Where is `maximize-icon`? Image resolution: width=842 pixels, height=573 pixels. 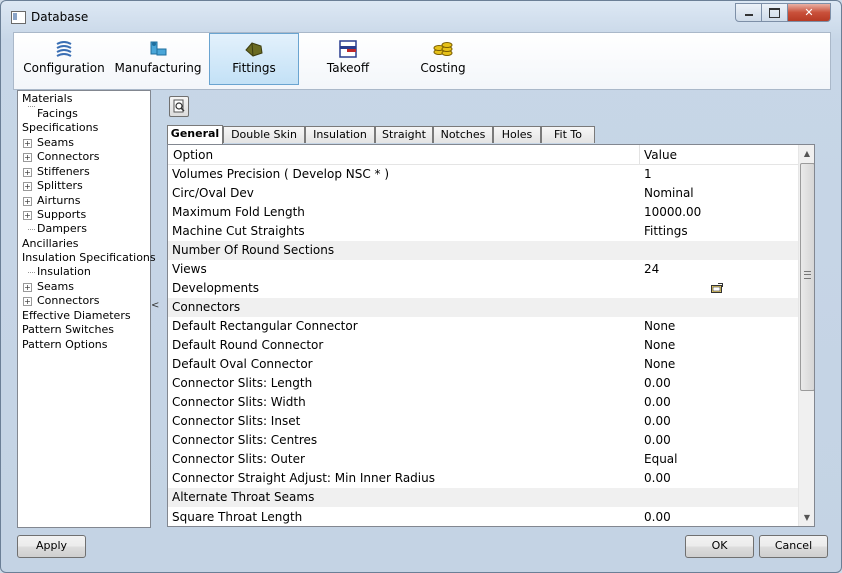 maximize-icon is located at coordinates (774, 12).